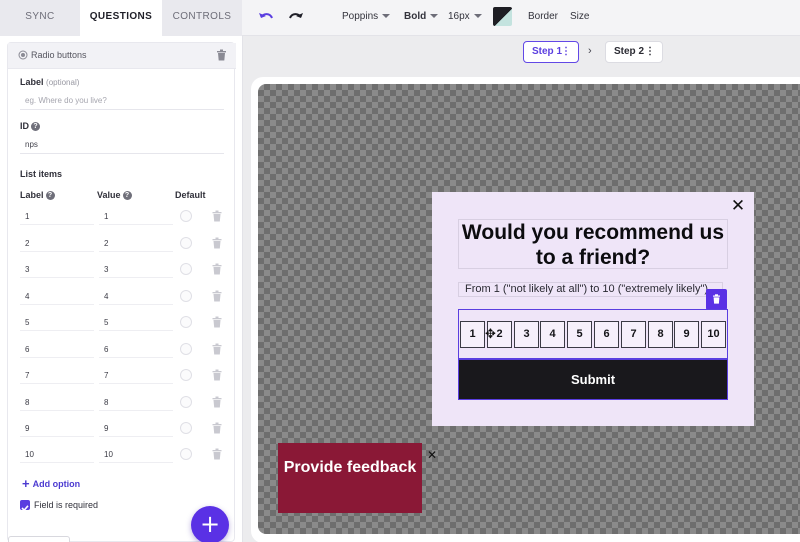 The width and height of the screenshot is (800, 542). I want to click on tab-controls: CONTROLS, so click(202, 18).